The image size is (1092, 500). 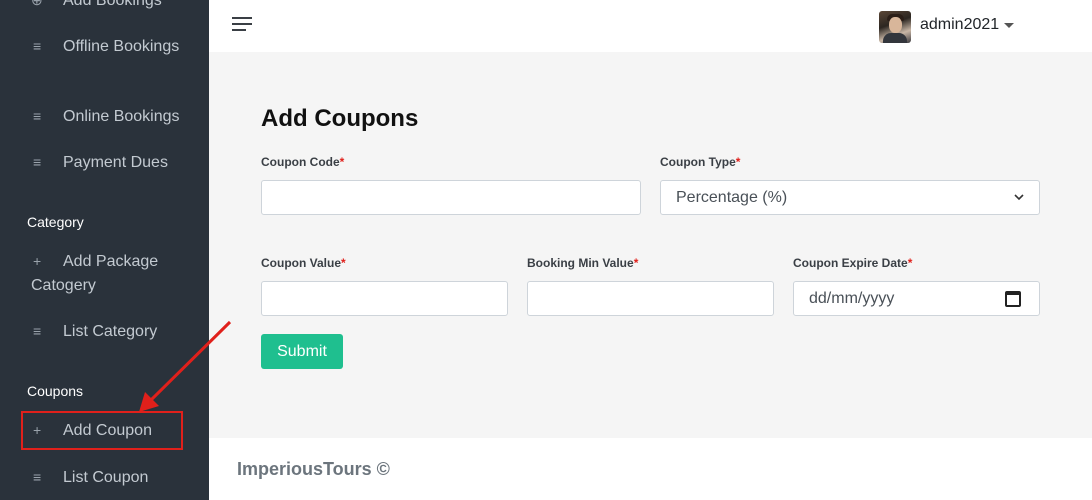 I want to click on sidebar-item-label: Add Bookings, so click(x=112, y=4).